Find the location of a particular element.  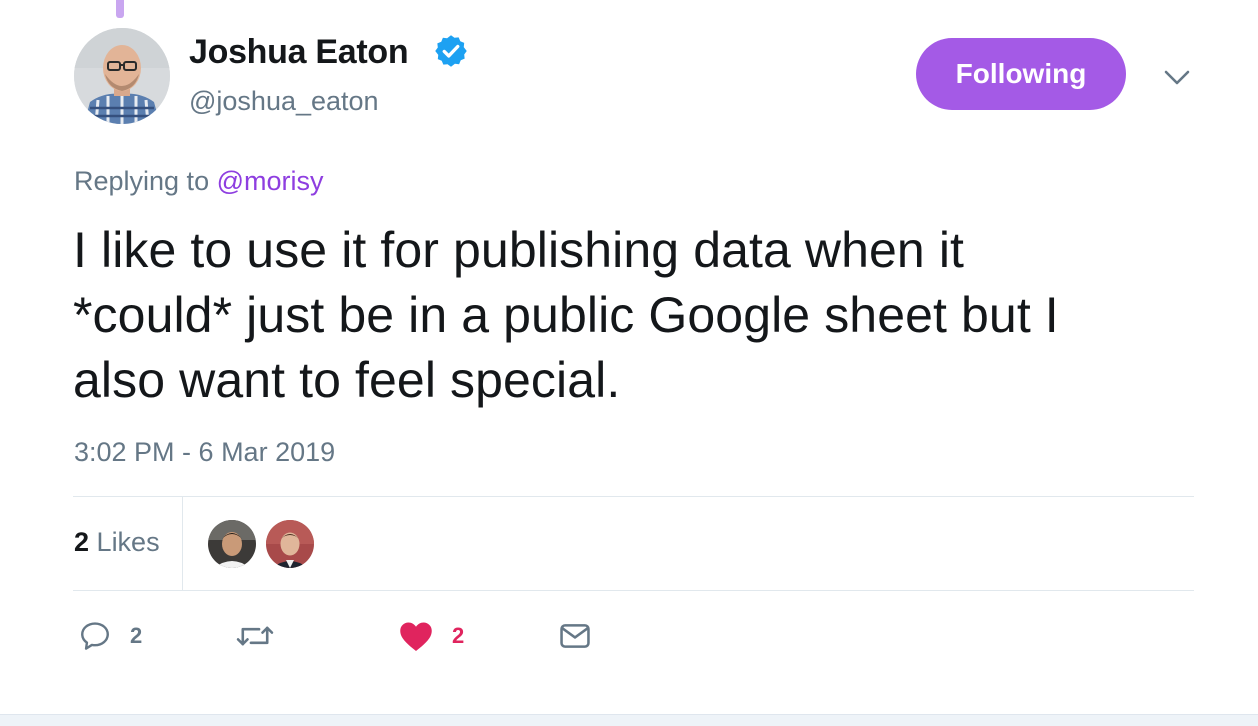

heart-icon is located at coordinates (416, 636).